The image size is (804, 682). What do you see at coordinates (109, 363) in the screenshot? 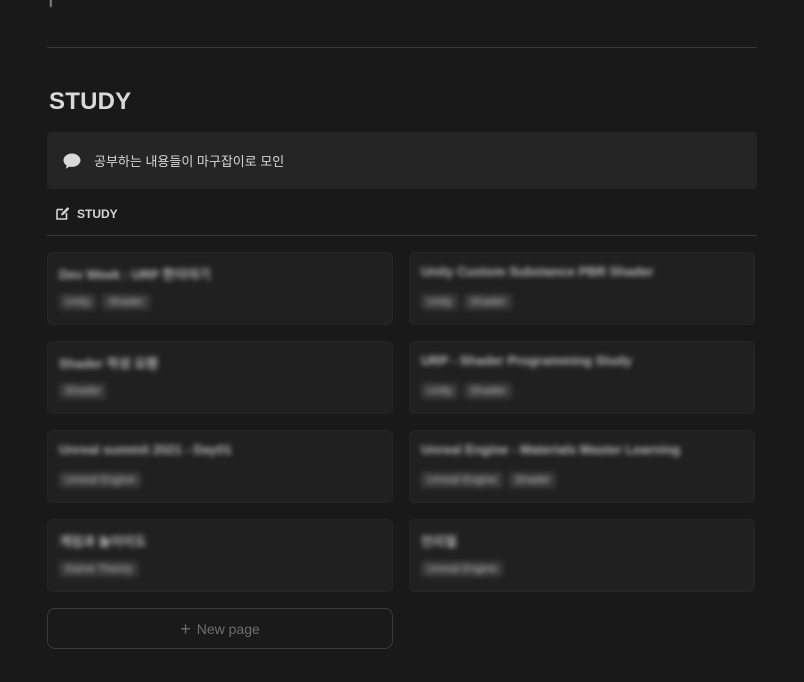
I see `card-title: Shader 작성 요령` at bounding box center [109, 363].